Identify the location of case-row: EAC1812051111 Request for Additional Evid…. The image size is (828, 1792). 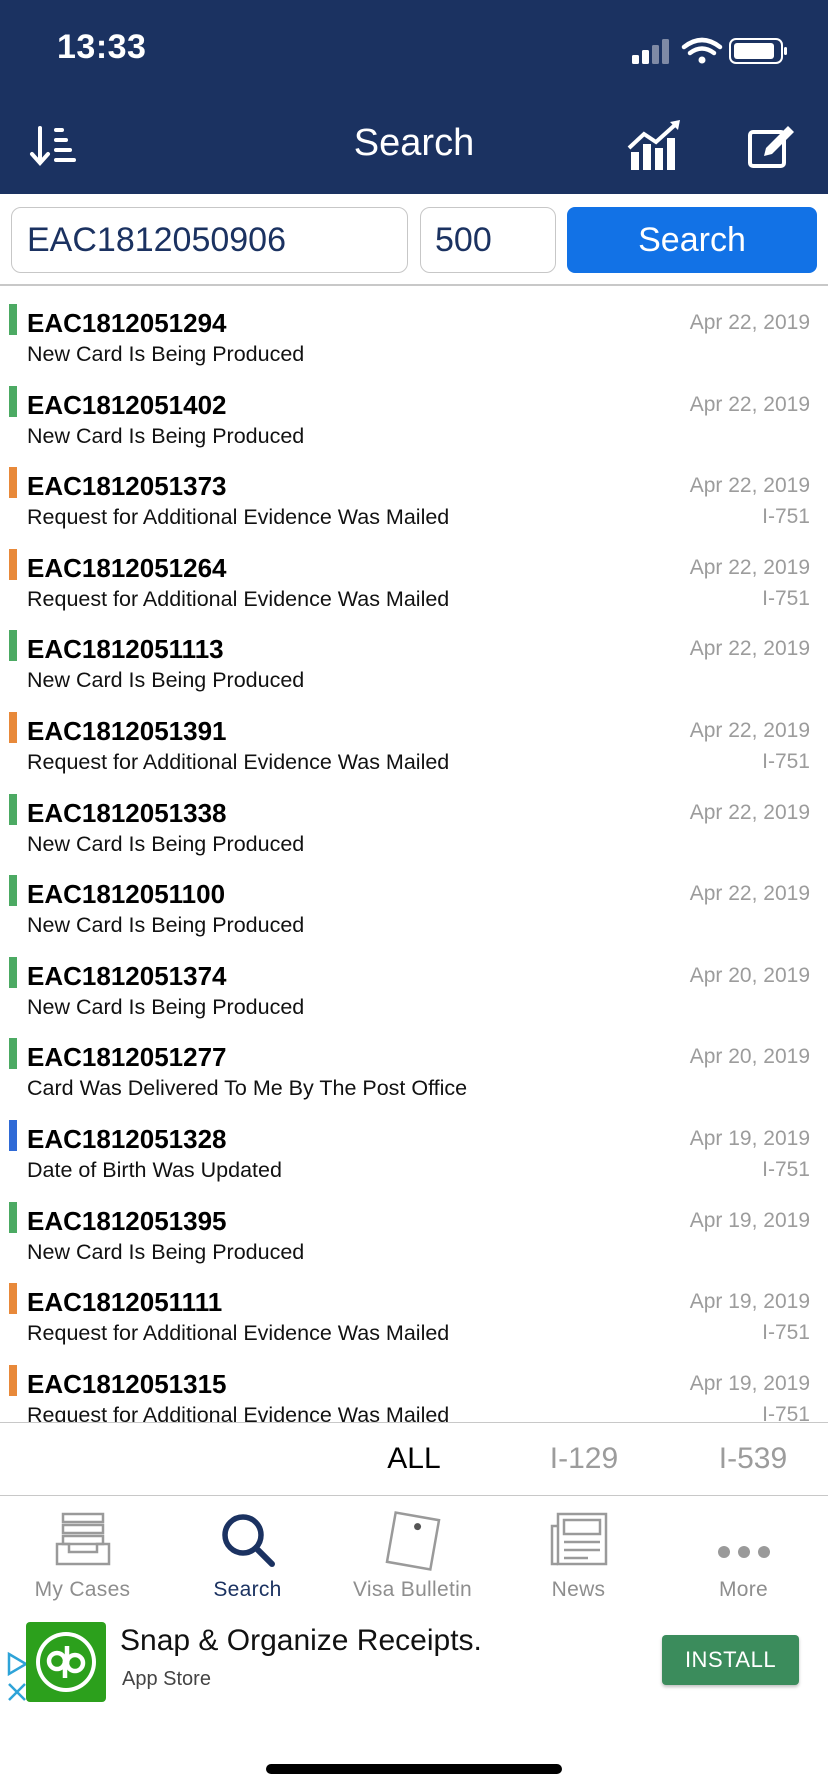
(414, 1306).